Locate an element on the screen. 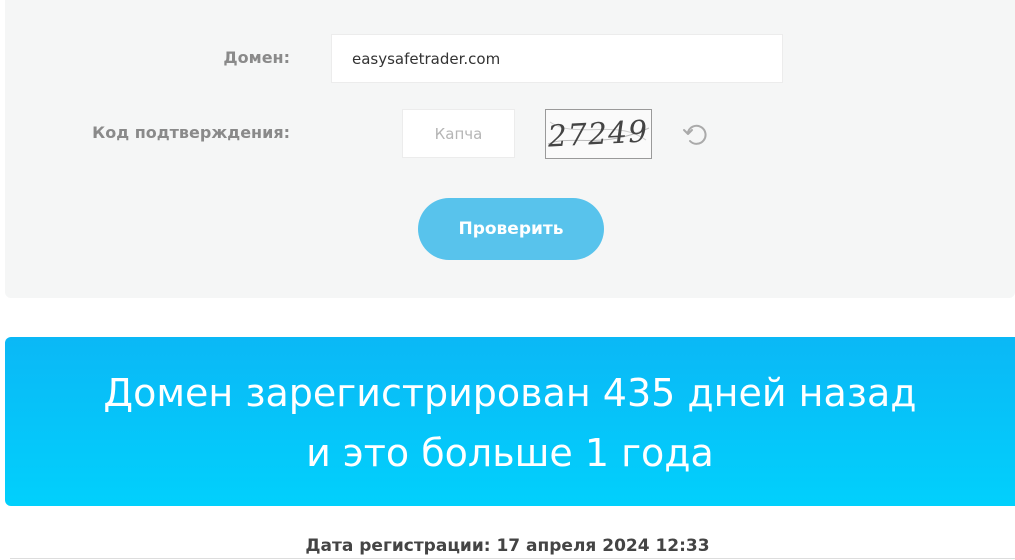 The height and width of the screenshot is (560, 1015). result-line-summary: и это больше 1 года is located at coordinates (510, 453).